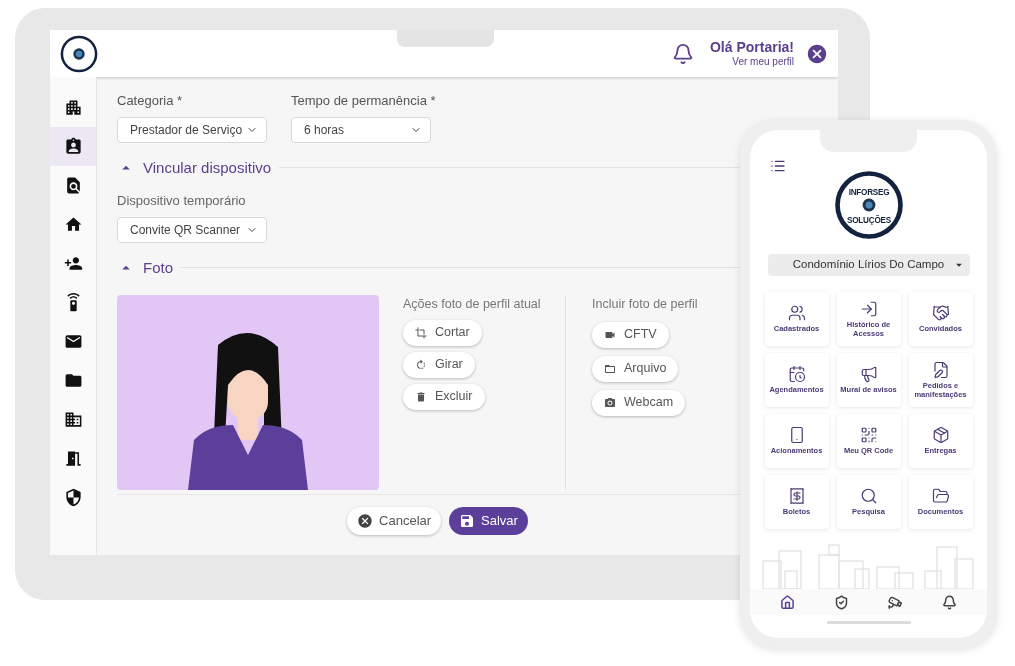 The image size is (1015, 666). What do you see at coordinates (817, 53) in the screenshot?
I see `close-icon` at bounding box center [817, 53].